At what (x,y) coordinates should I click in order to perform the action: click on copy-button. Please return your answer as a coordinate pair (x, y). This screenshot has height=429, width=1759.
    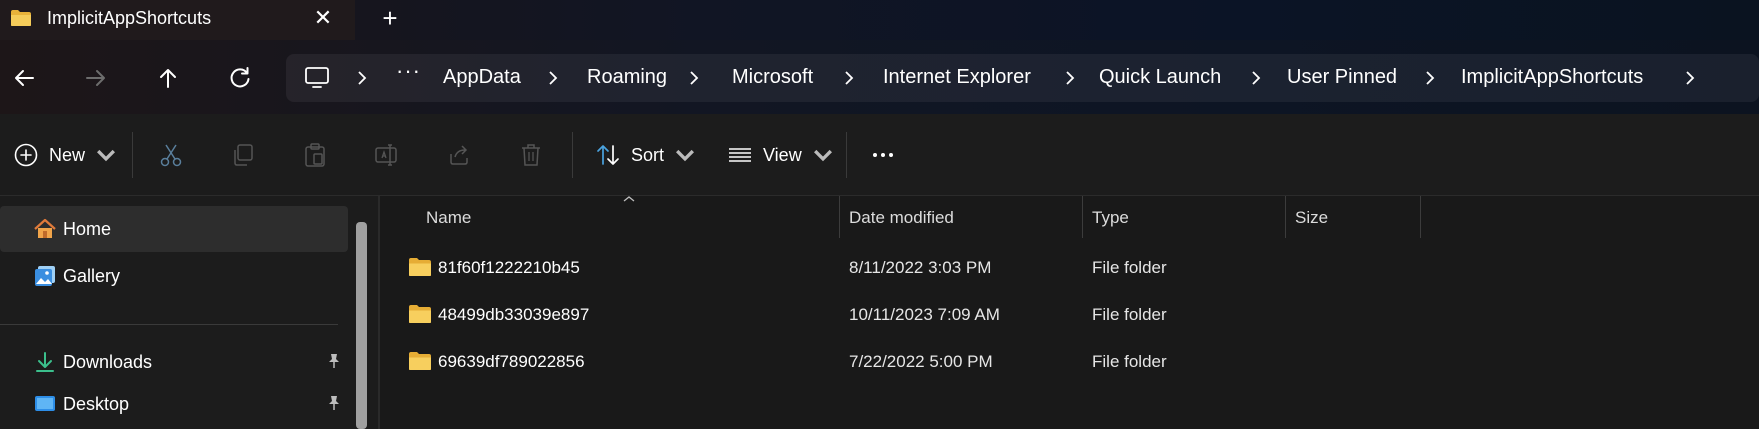
    Looking at the image, I should click on (243, 155).